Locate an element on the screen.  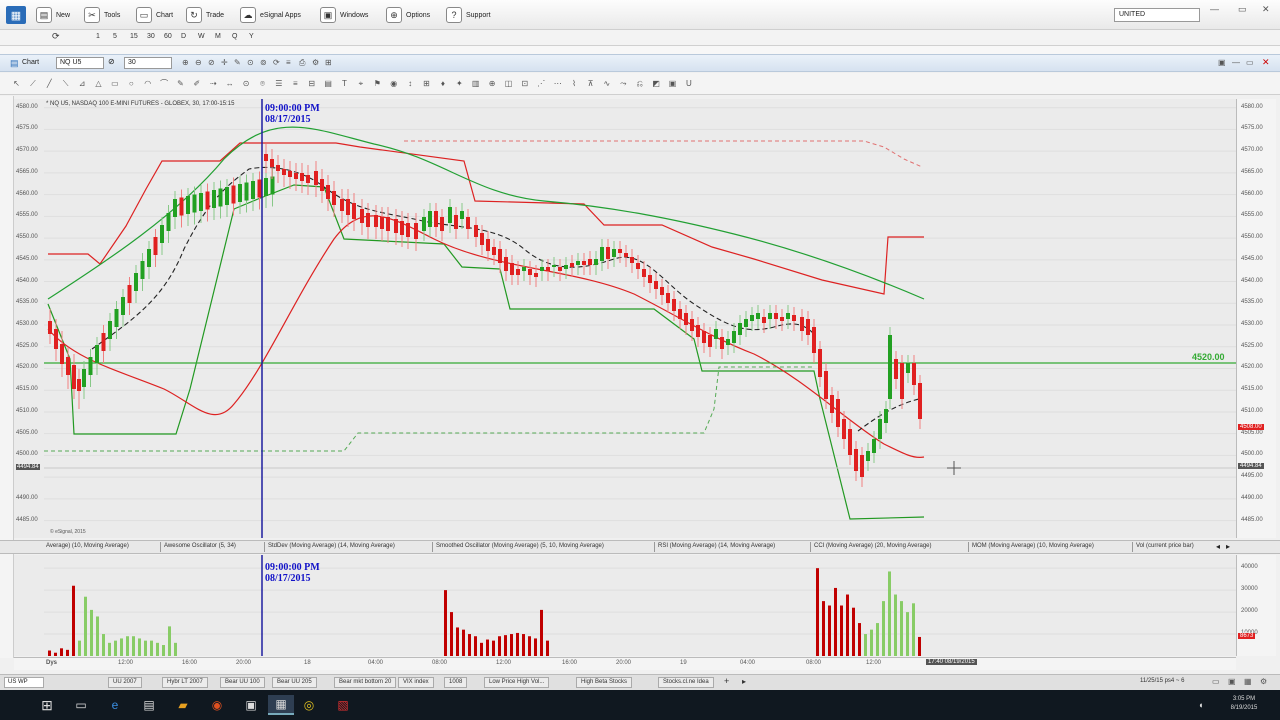
settings-icon: ⚙ is located at coordinates (315, 62).